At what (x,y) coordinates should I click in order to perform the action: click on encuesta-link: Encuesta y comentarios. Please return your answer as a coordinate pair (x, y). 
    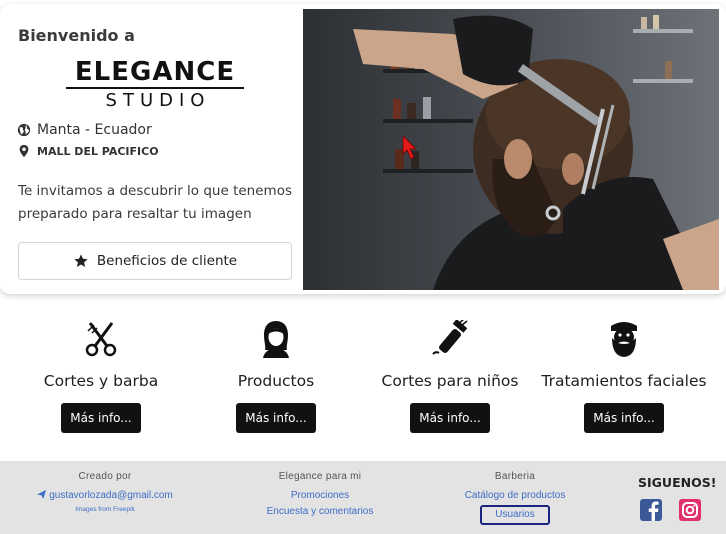
    Looking at the image, I should click on (320, 512).